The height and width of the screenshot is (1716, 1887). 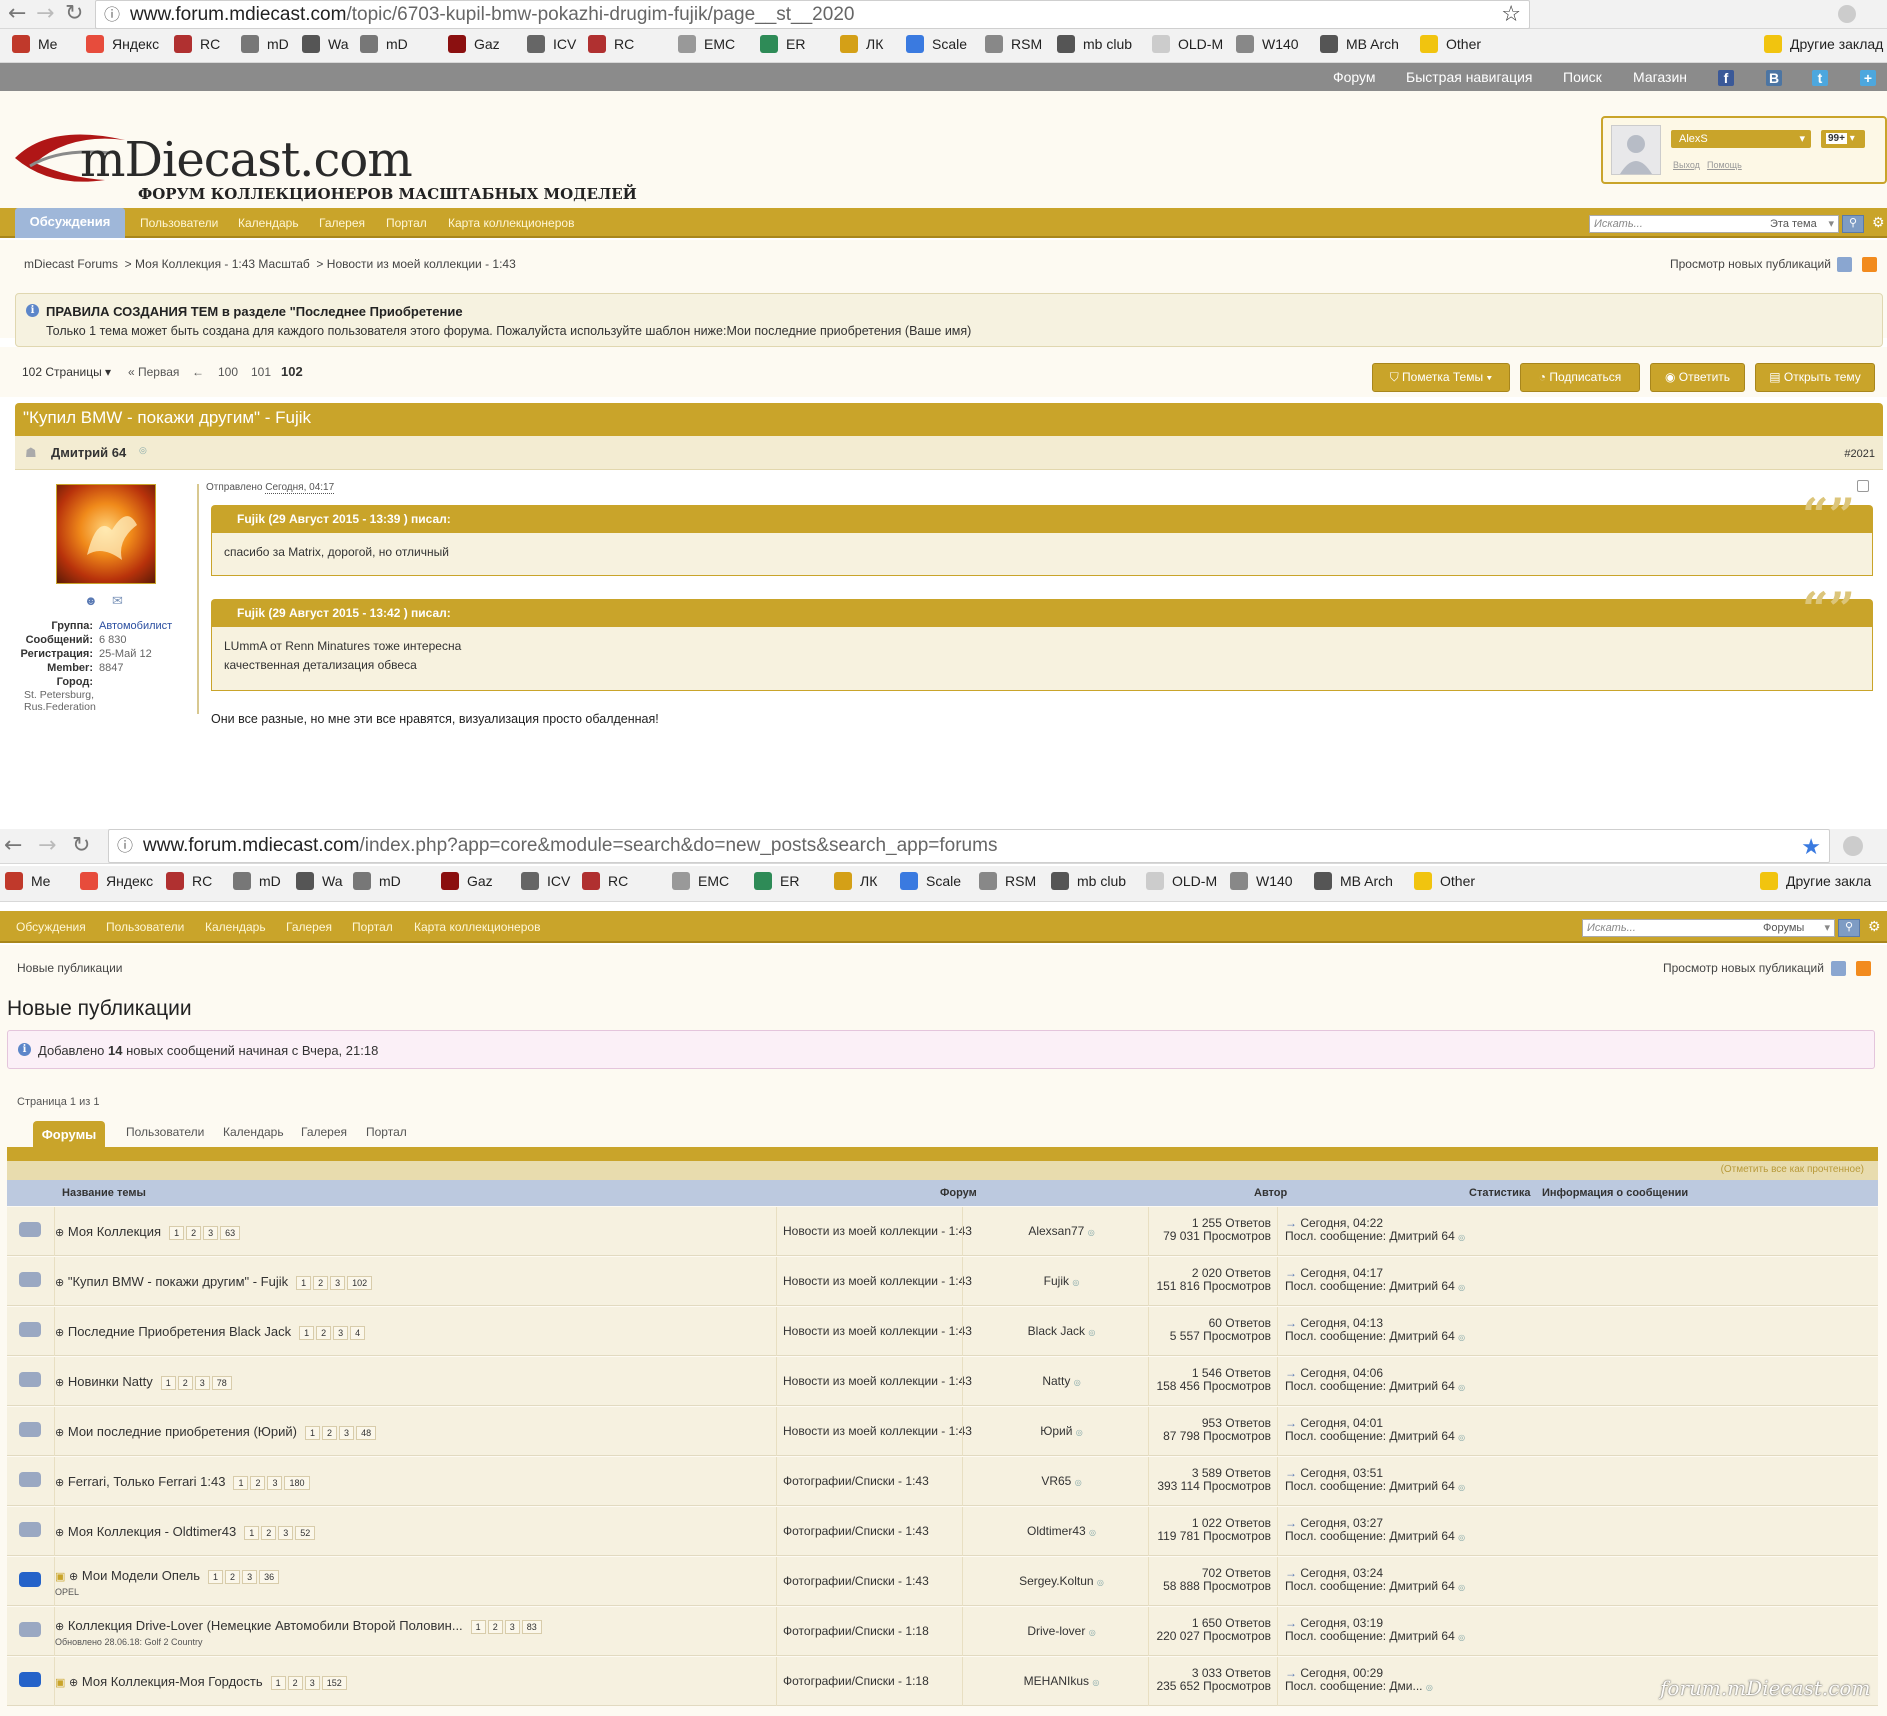 I want to click on topic-link: "Купил BMW - покажи другим" - Fujik, so click(x=178, y=1281).